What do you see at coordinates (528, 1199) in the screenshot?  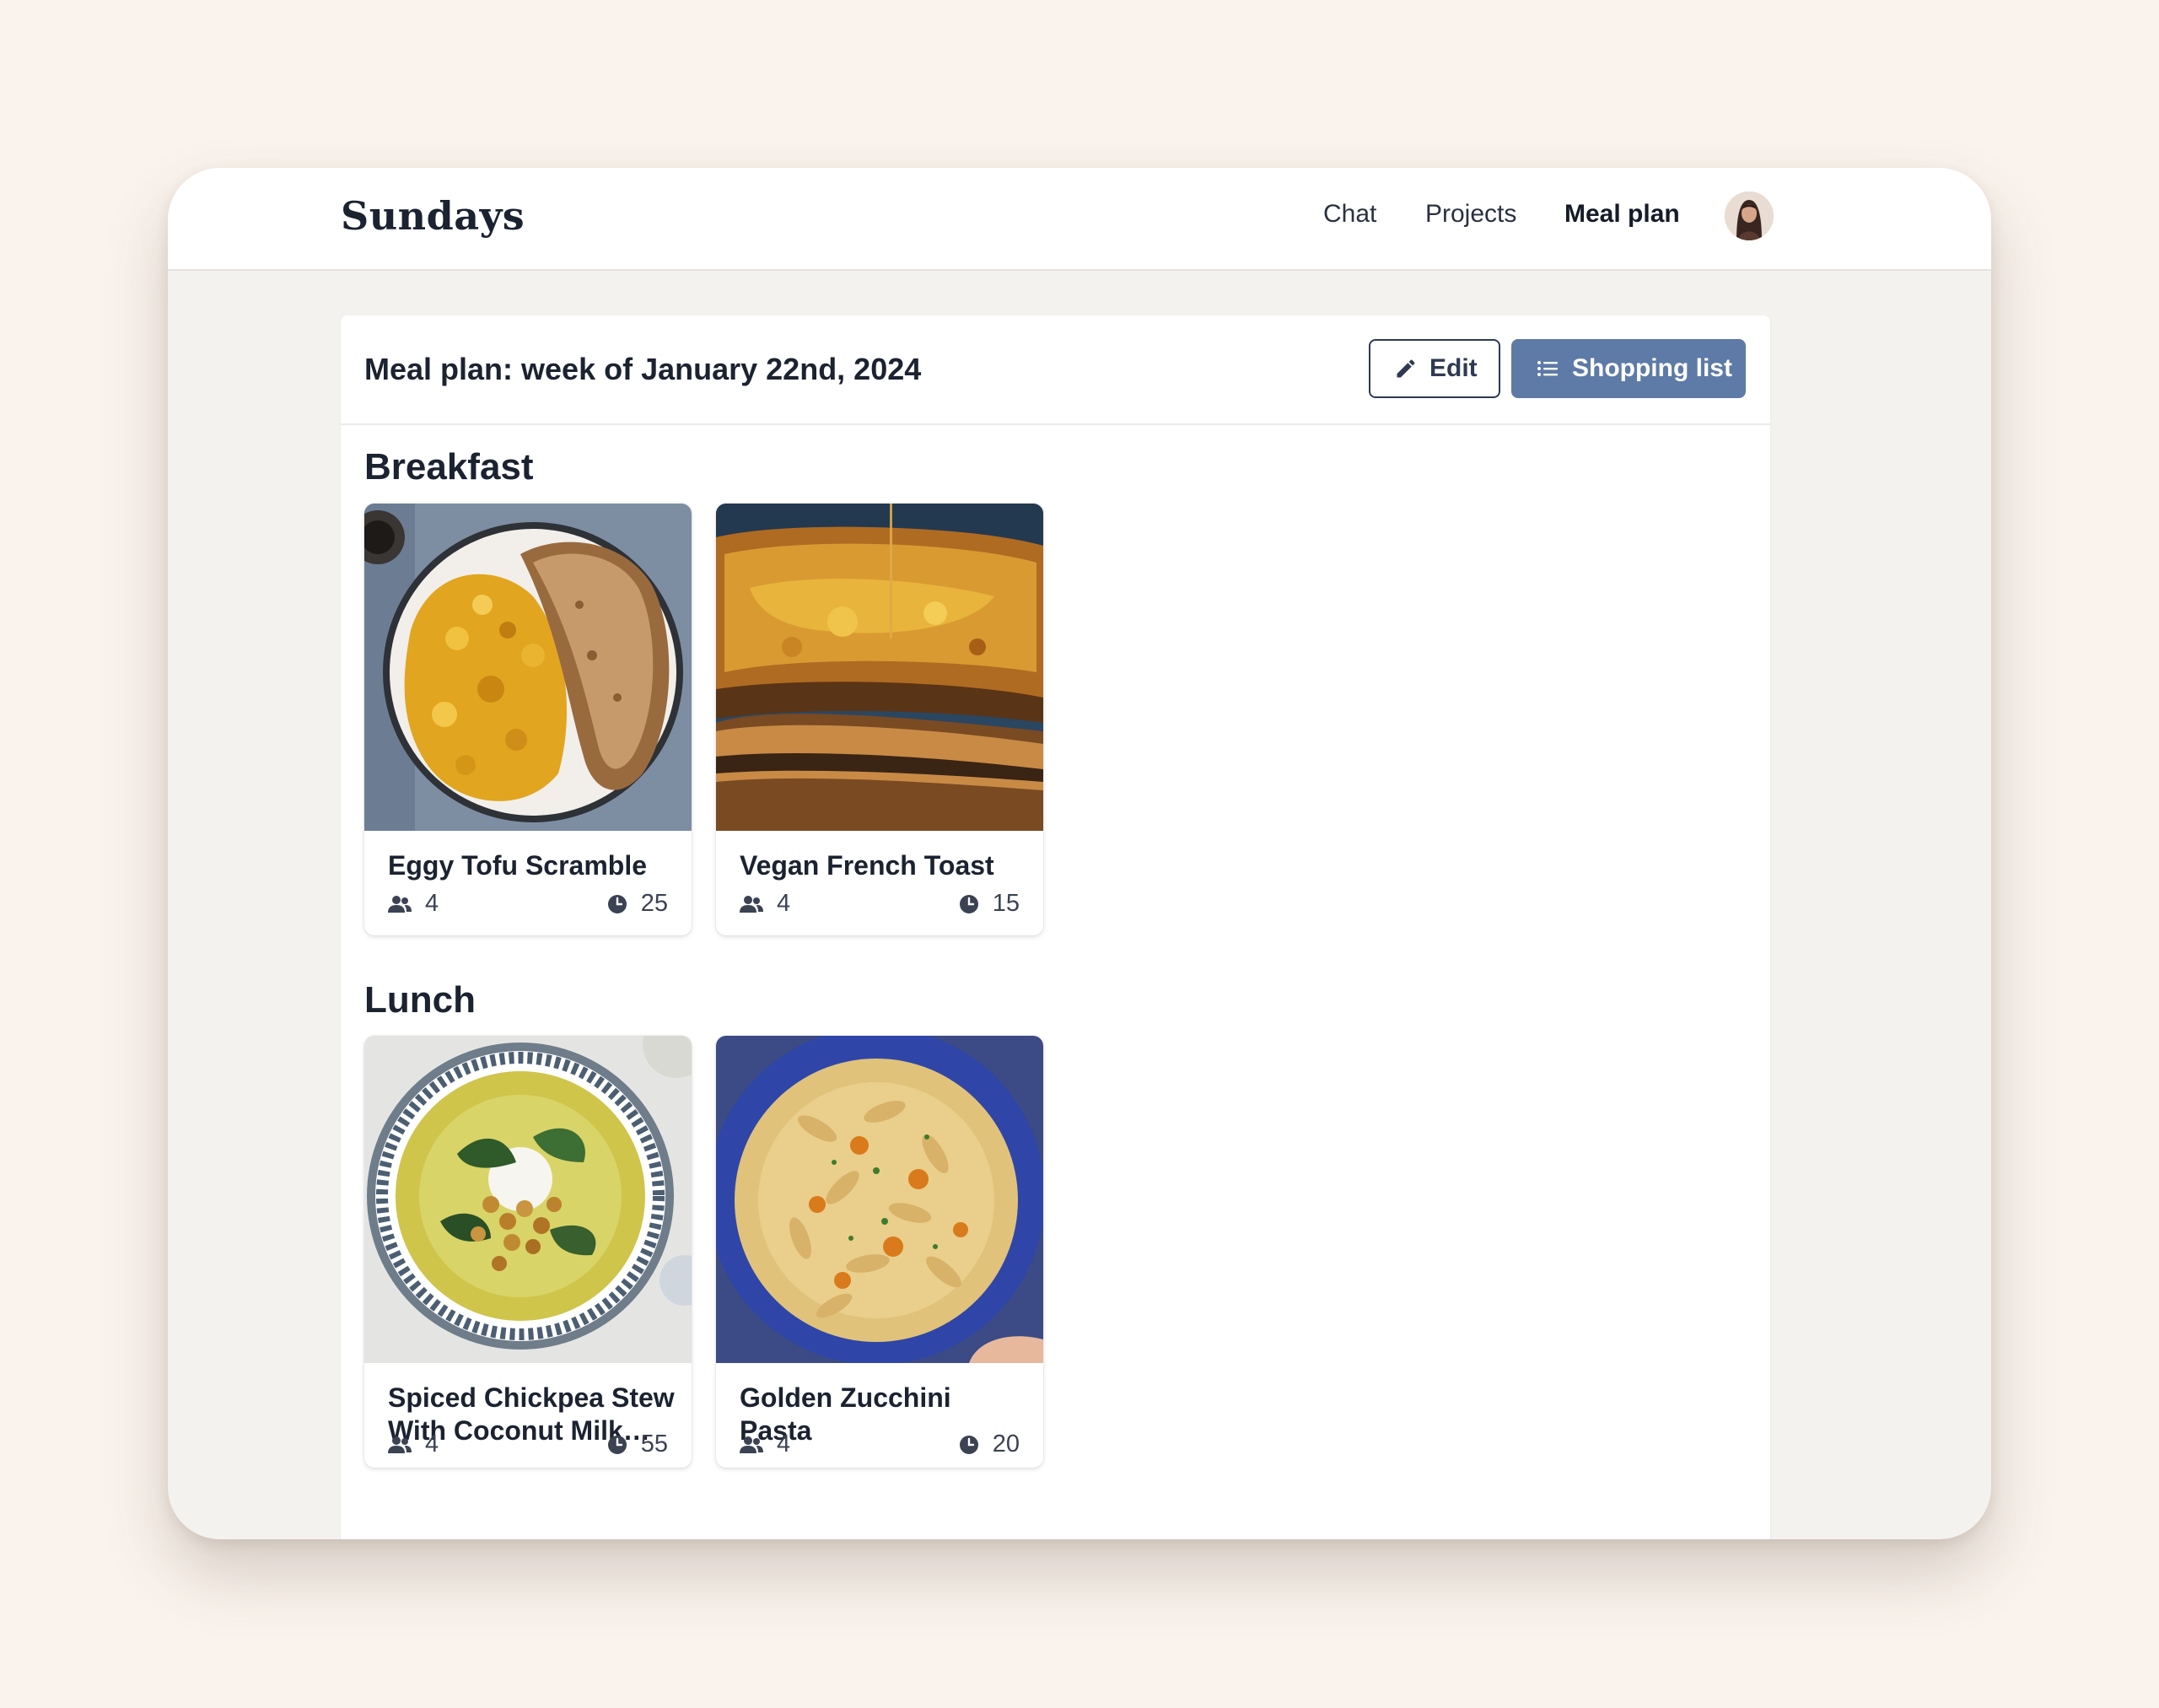 I see `recipe-photo-chickpea-stew` at bounding box center [528, 1199].